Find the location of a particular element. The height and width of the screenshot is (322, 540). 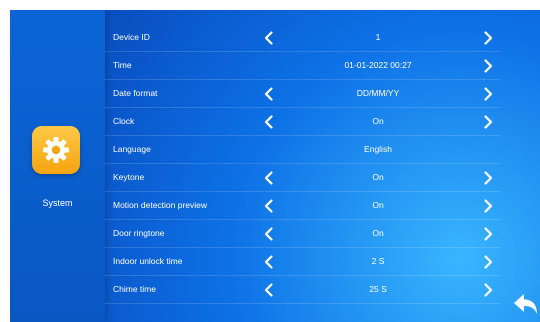

setting-row-chime-time: Chime time 25 S is located at coordinates (302, 290).